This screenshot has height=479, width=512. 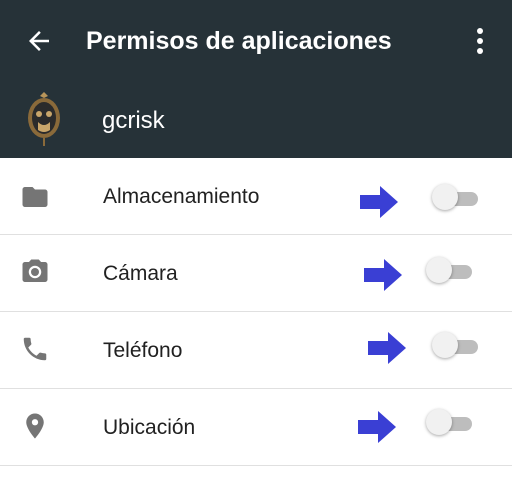 What do you see at coordinates (35, 272) in the screenshot?
I see `camera-icon` at bounding box center [35, 272].